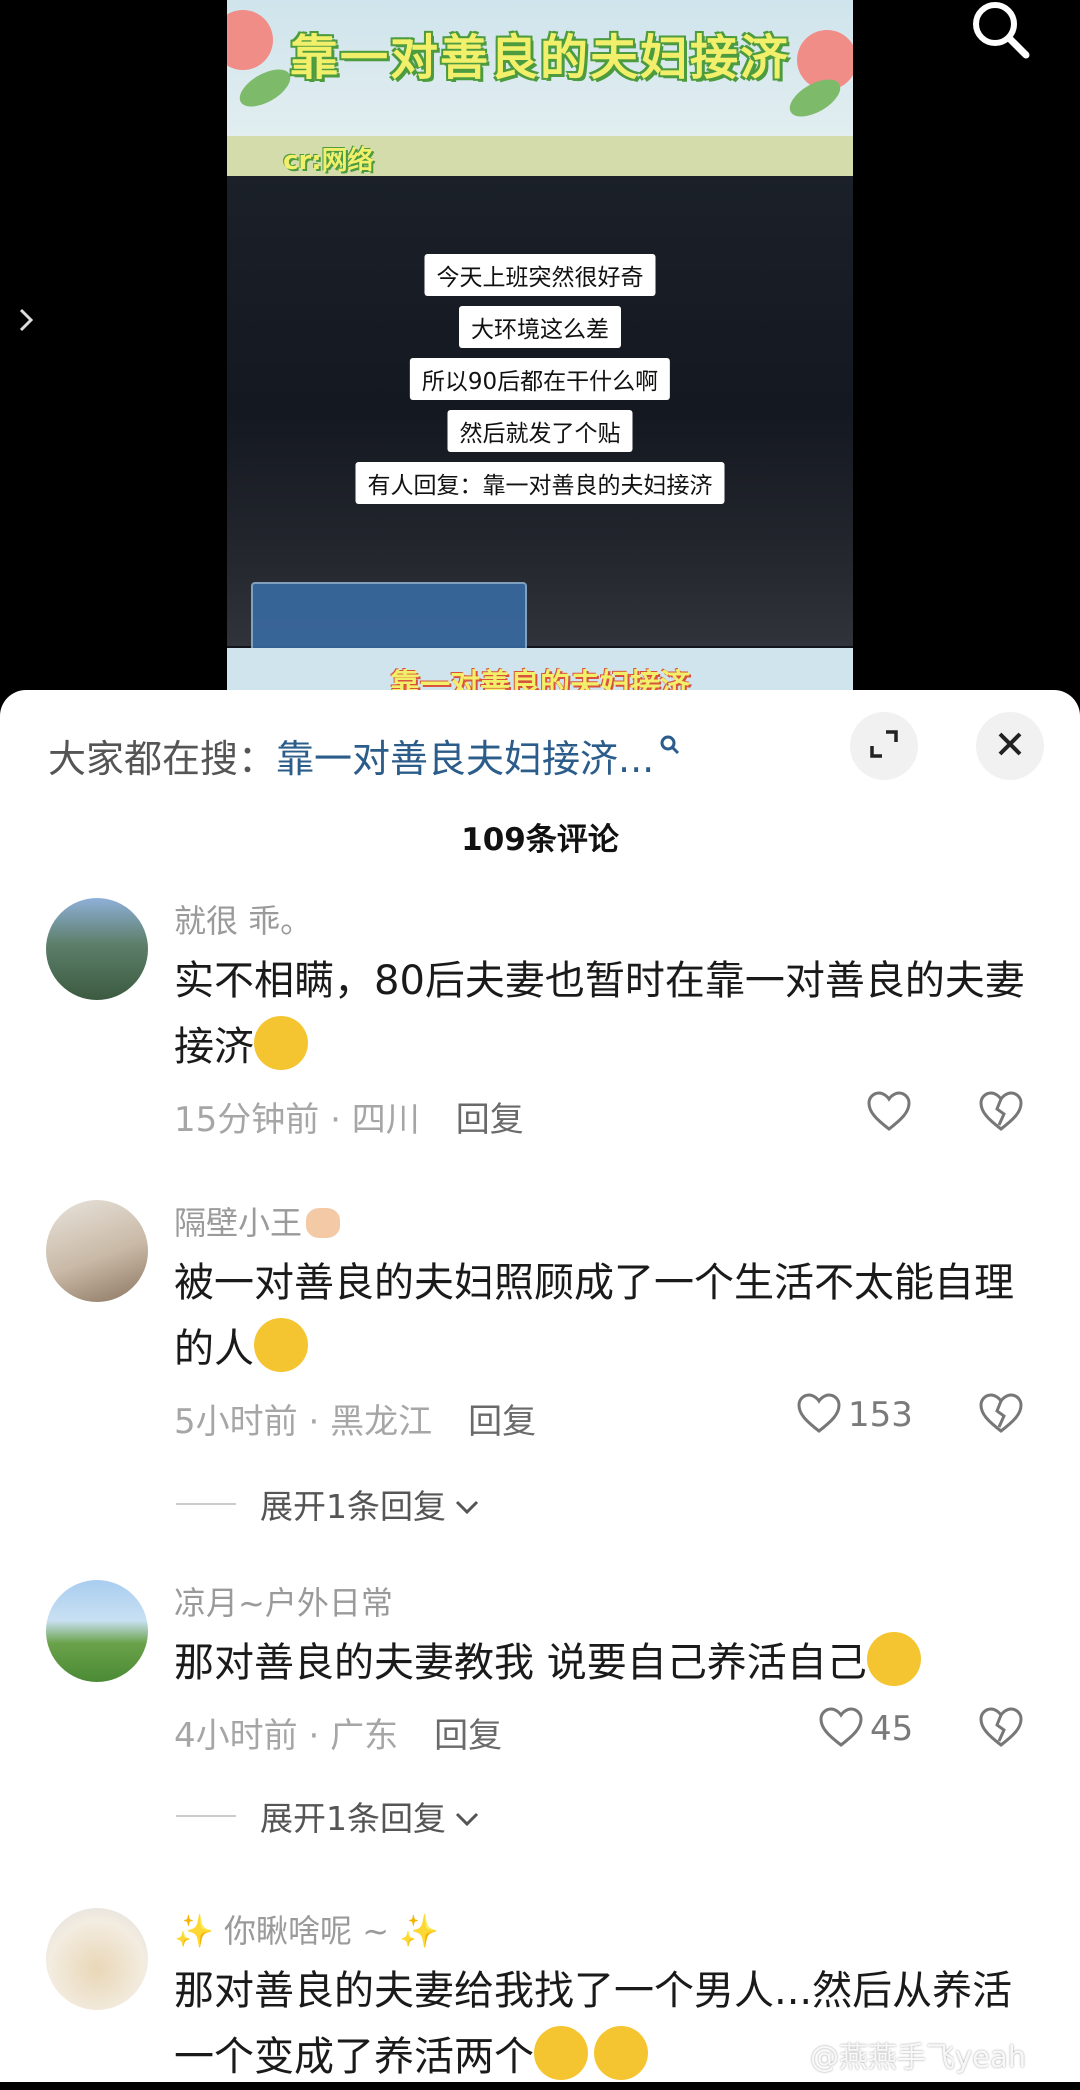 The image size is (1080, 2090). I want to click on comment-meta: 5小时前 · 黑龙江 回复, so click(355, 1422).